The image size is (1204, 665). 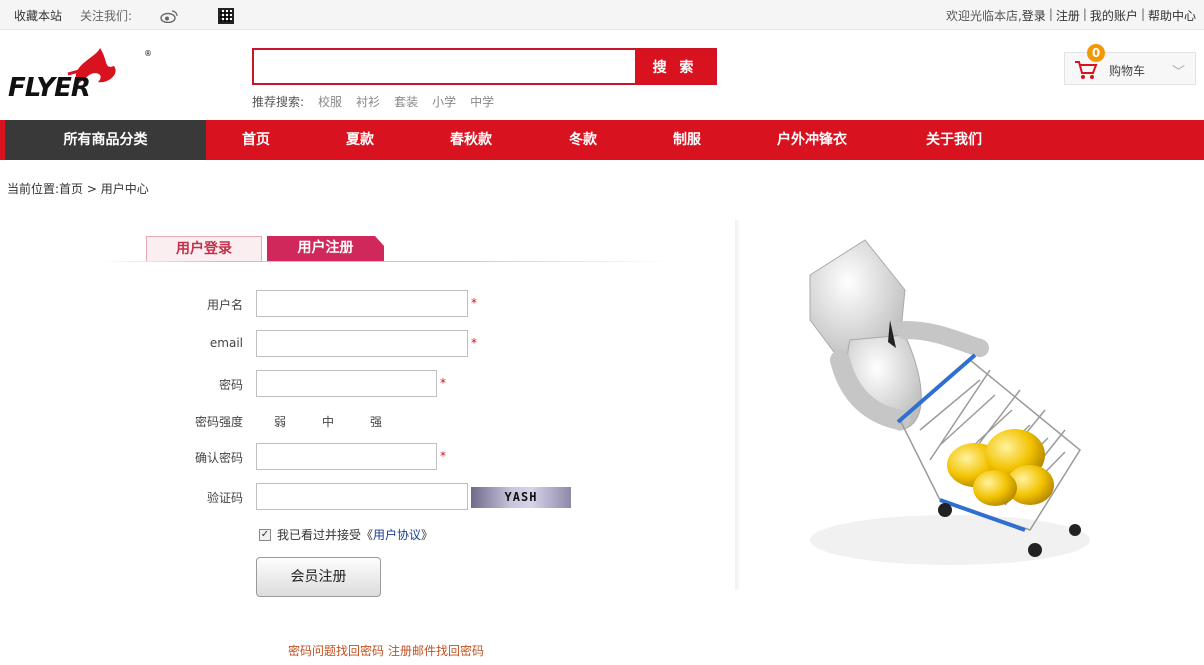 I want to click on strength-strong: 强, so click(x=376, y=422).